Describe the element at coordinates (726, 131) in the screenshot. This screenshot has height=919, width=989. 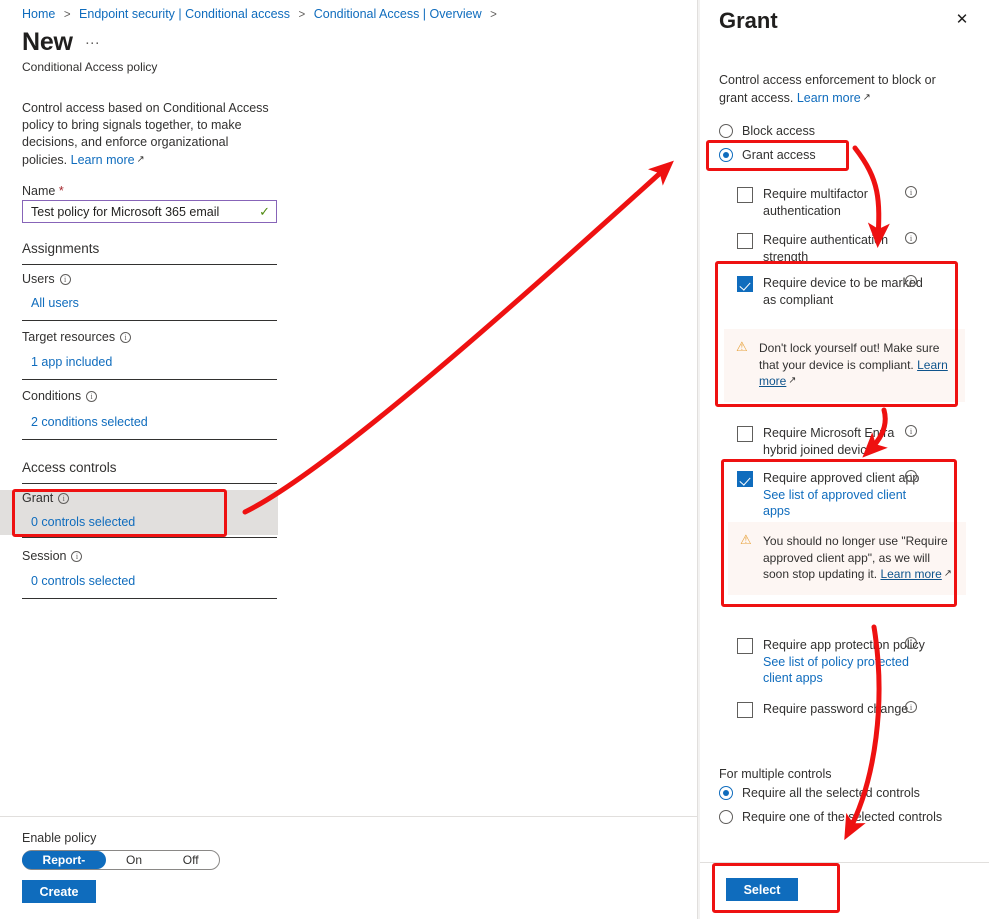
I see `radio-circle-block-access` at that location.